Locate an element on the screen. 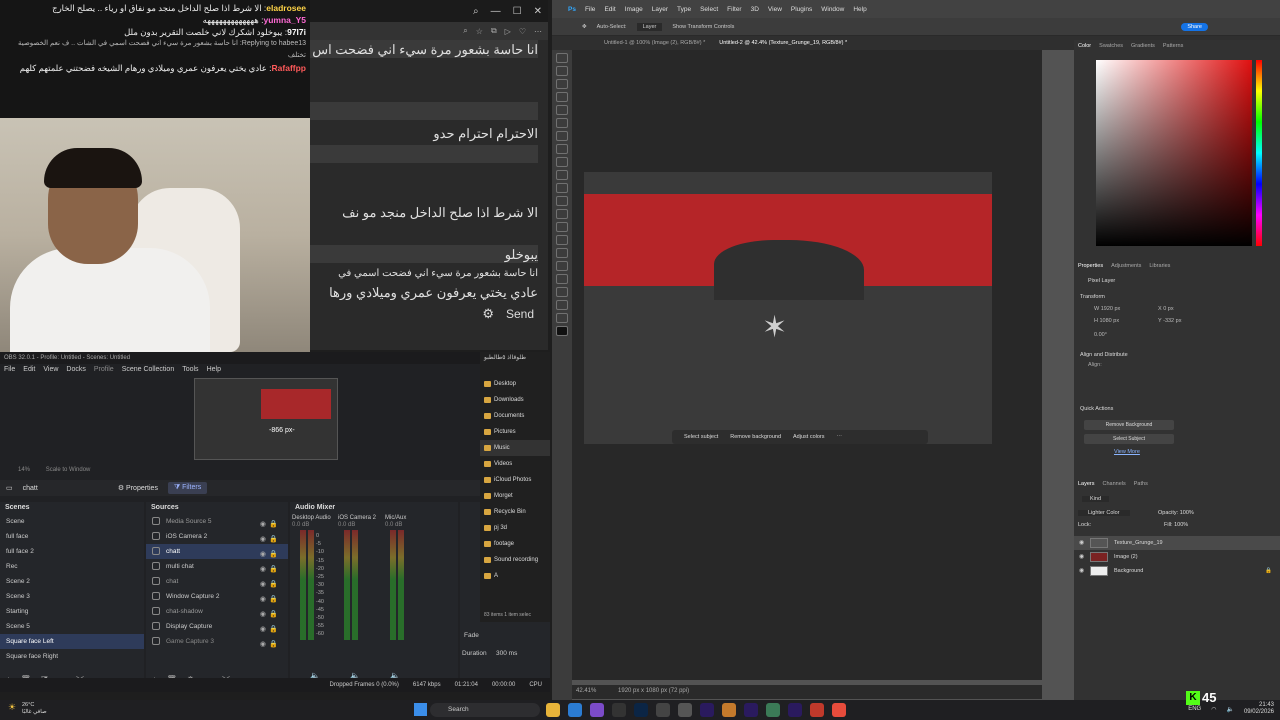 Image resolution: width=1280 pixels, height=720 pixels. scene-item: Scene is located at coordinates (72, 521).